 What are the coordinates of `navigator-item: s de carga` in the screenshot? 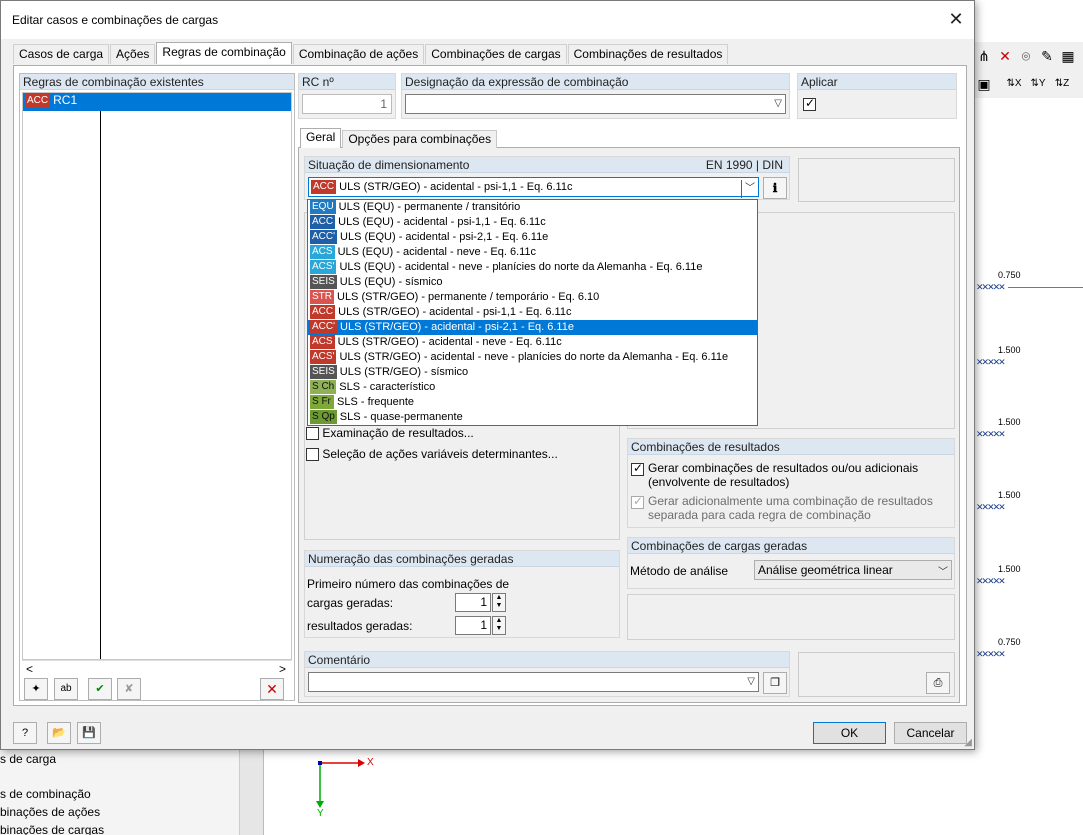 It's located at (28, 759).